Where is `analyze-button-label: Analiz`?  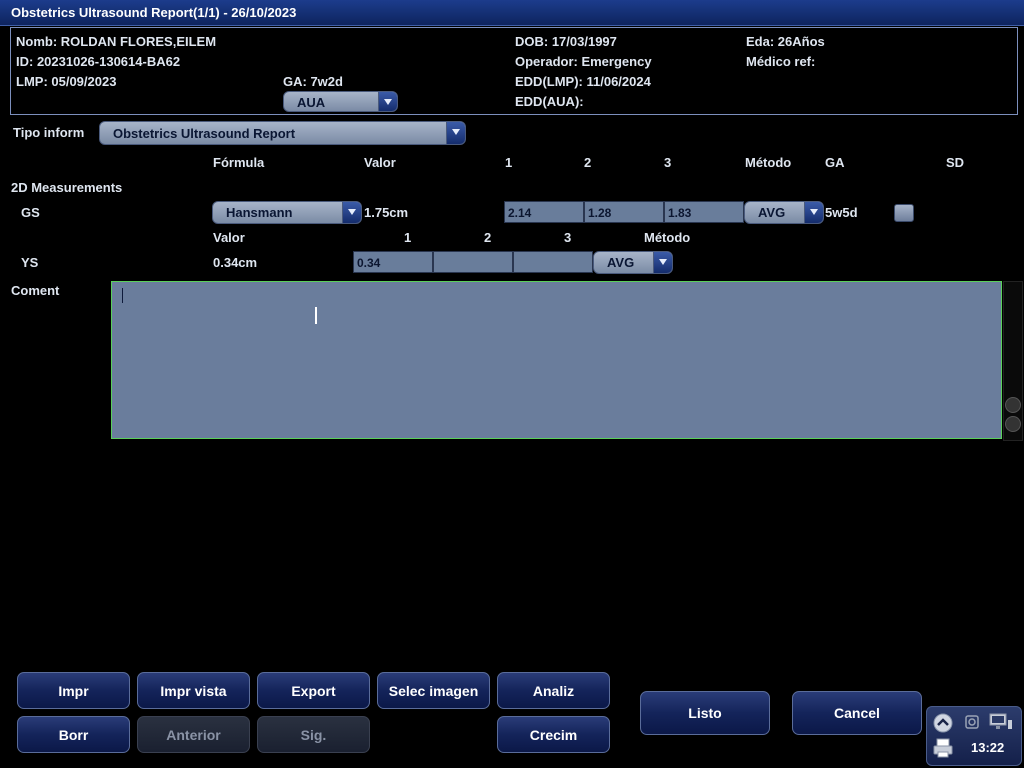
analyze-button-label: Analiz is located at coordinates (553, 691).